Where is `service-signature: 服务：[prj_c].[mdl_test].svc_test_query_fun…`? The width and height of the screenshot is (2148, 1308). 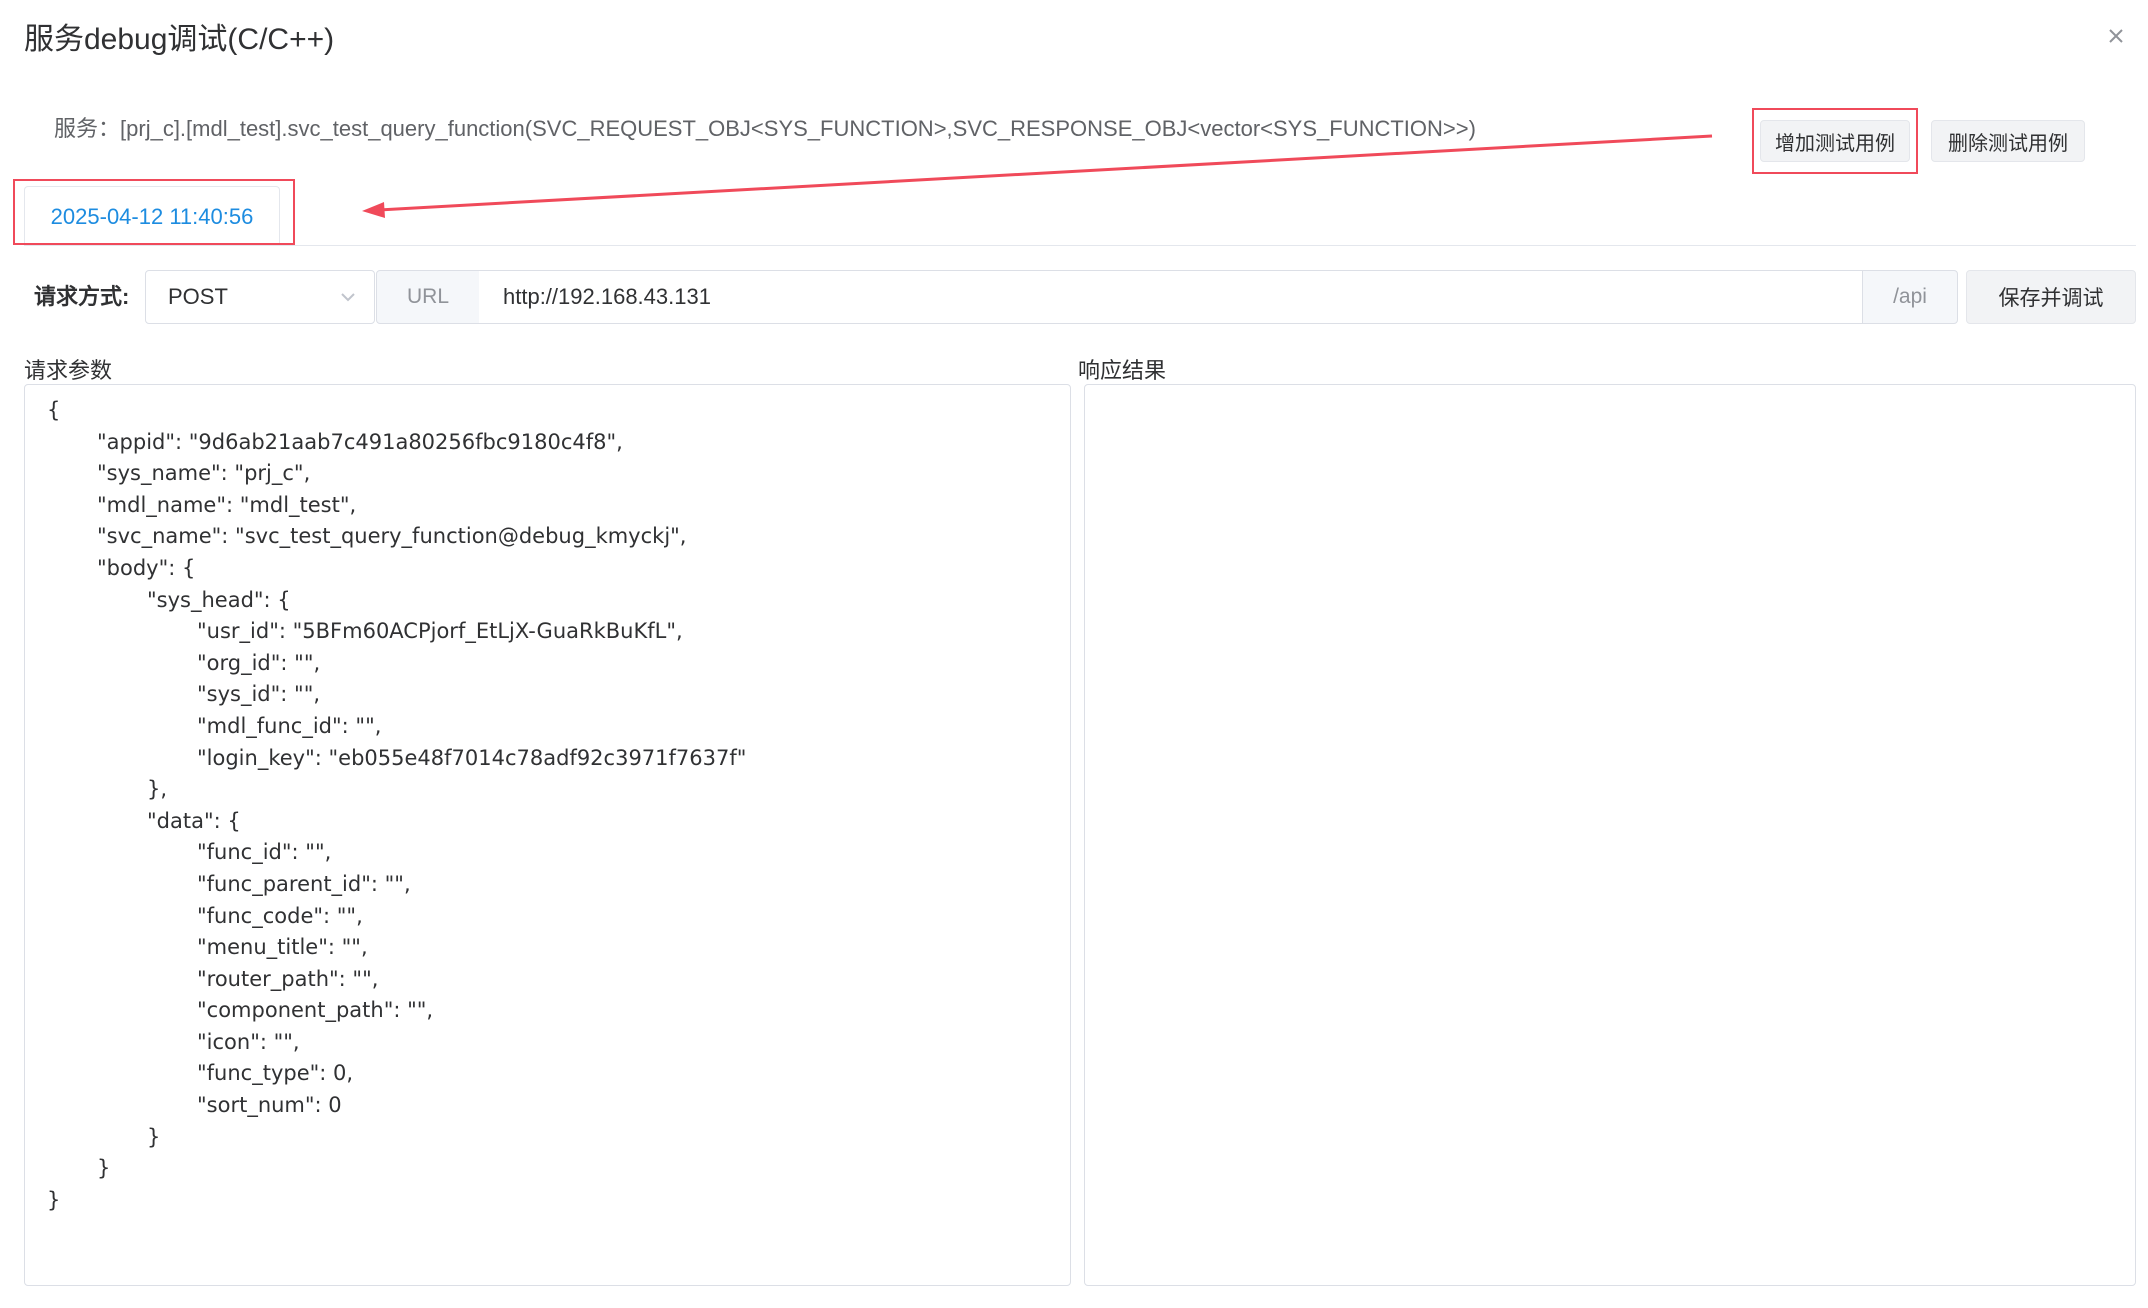 service-signature: 服务：[prj_c].[mdl_test].svc_test_query_fun… is located at coordinates (765, 129).